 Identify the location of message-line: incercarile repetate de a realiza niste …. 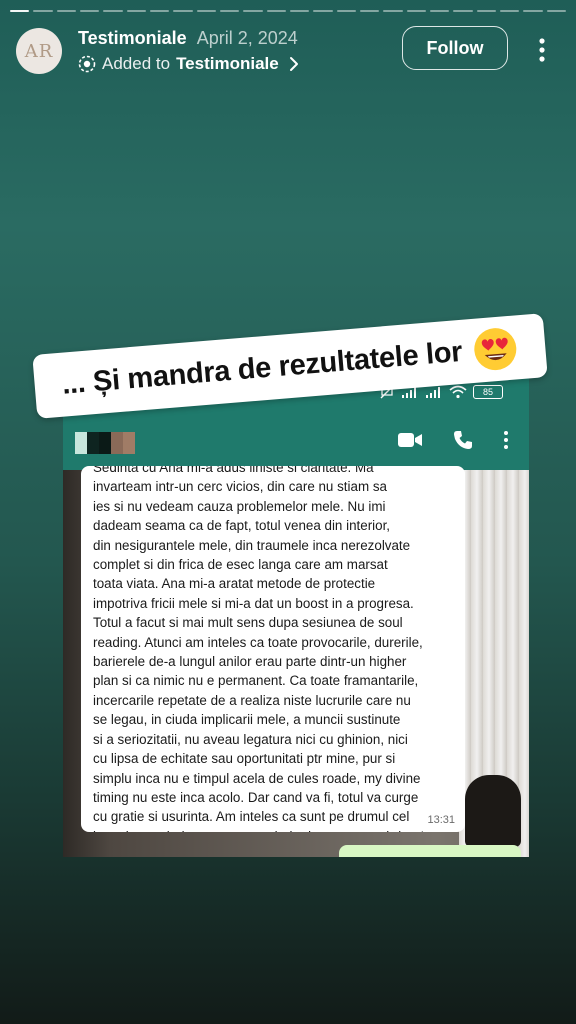
(252, 700).